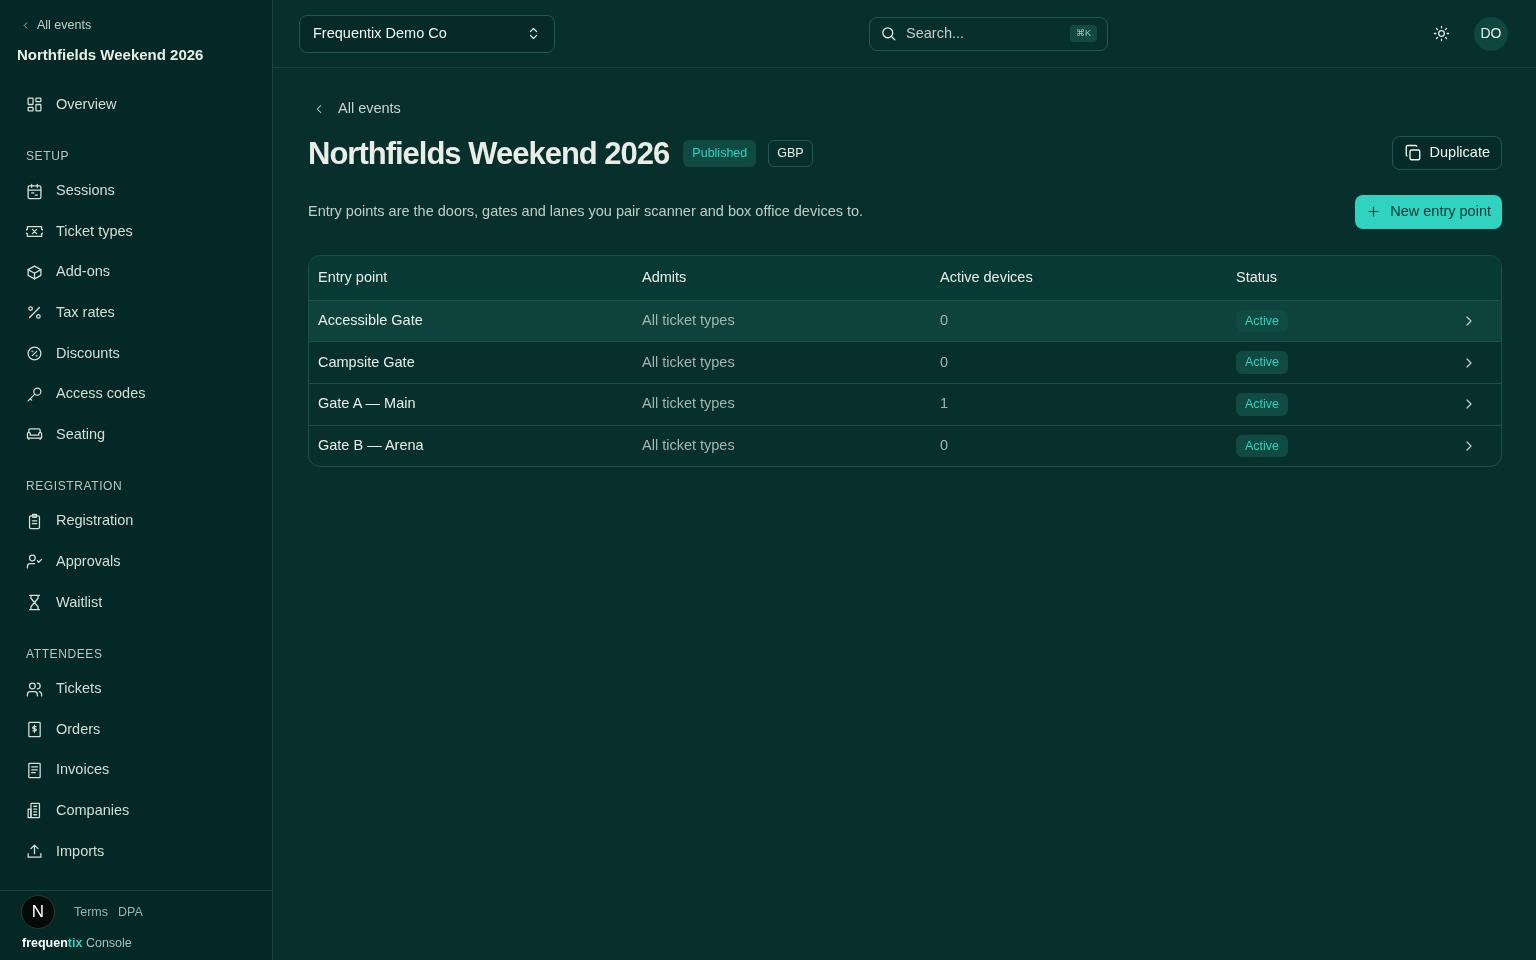 The width and height of the screenshot is (1536, 960). I want to click on event-title: Northfields Weekend 2026, so click(110, 54).